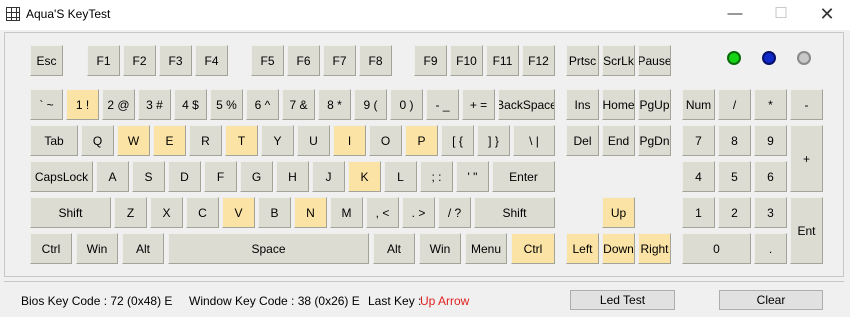 The image size is (850, 317). What do you see at coordinates (112, 176) in the screenshot?
I see `key-a: A` at bounding box center [112, 176].